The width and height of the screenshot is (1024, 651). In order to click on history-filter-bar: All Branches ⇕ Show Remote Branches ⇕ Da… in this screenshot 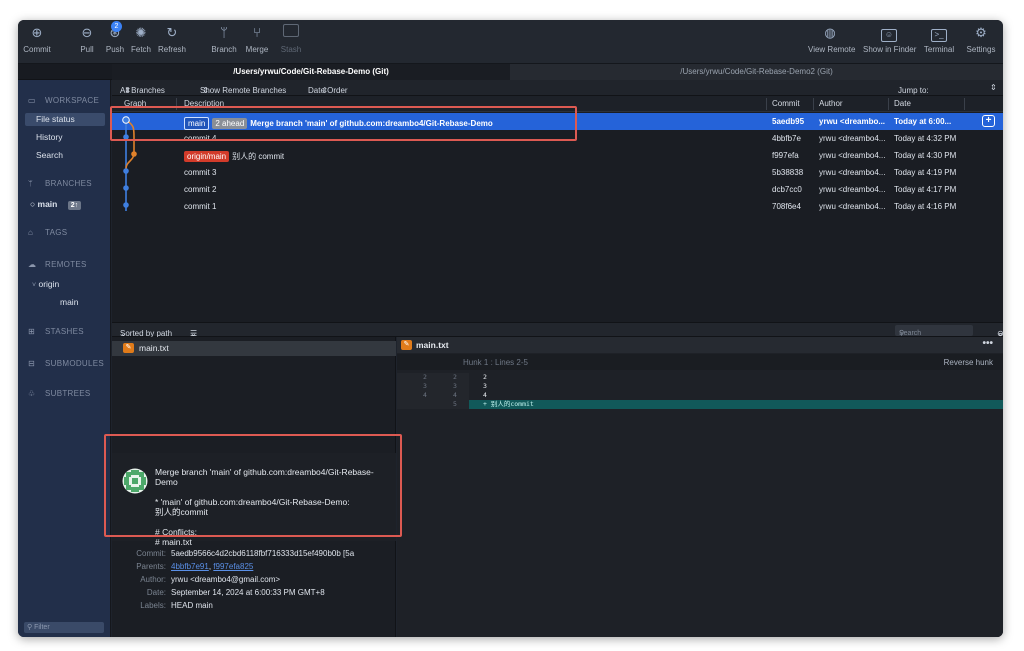, I will do `click(557, 88)`.